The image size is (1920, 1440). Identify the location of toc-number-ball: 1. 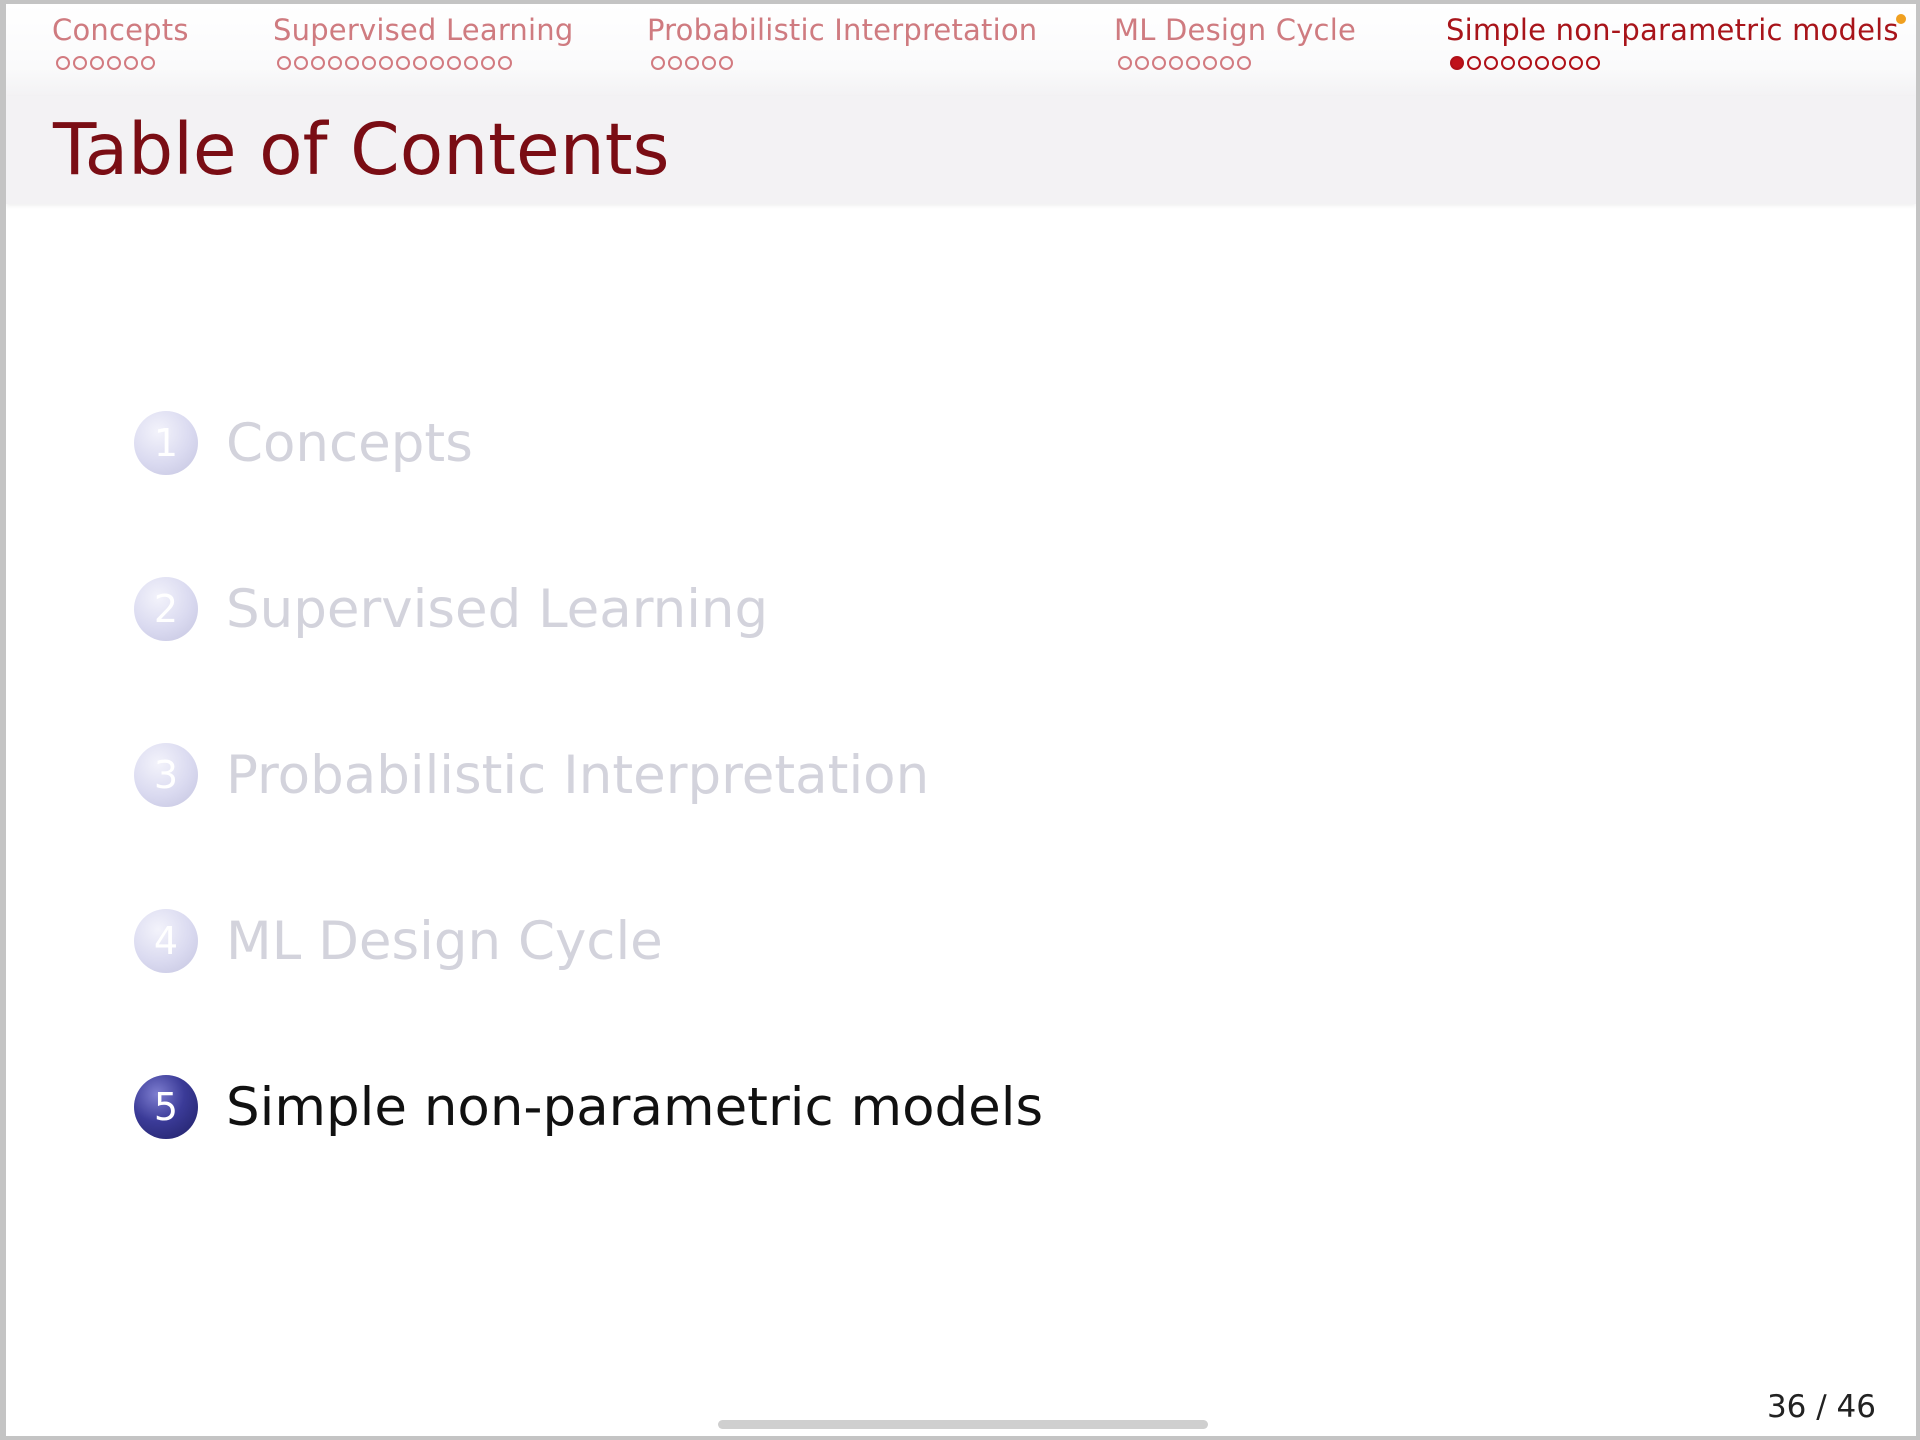
(166, 443).